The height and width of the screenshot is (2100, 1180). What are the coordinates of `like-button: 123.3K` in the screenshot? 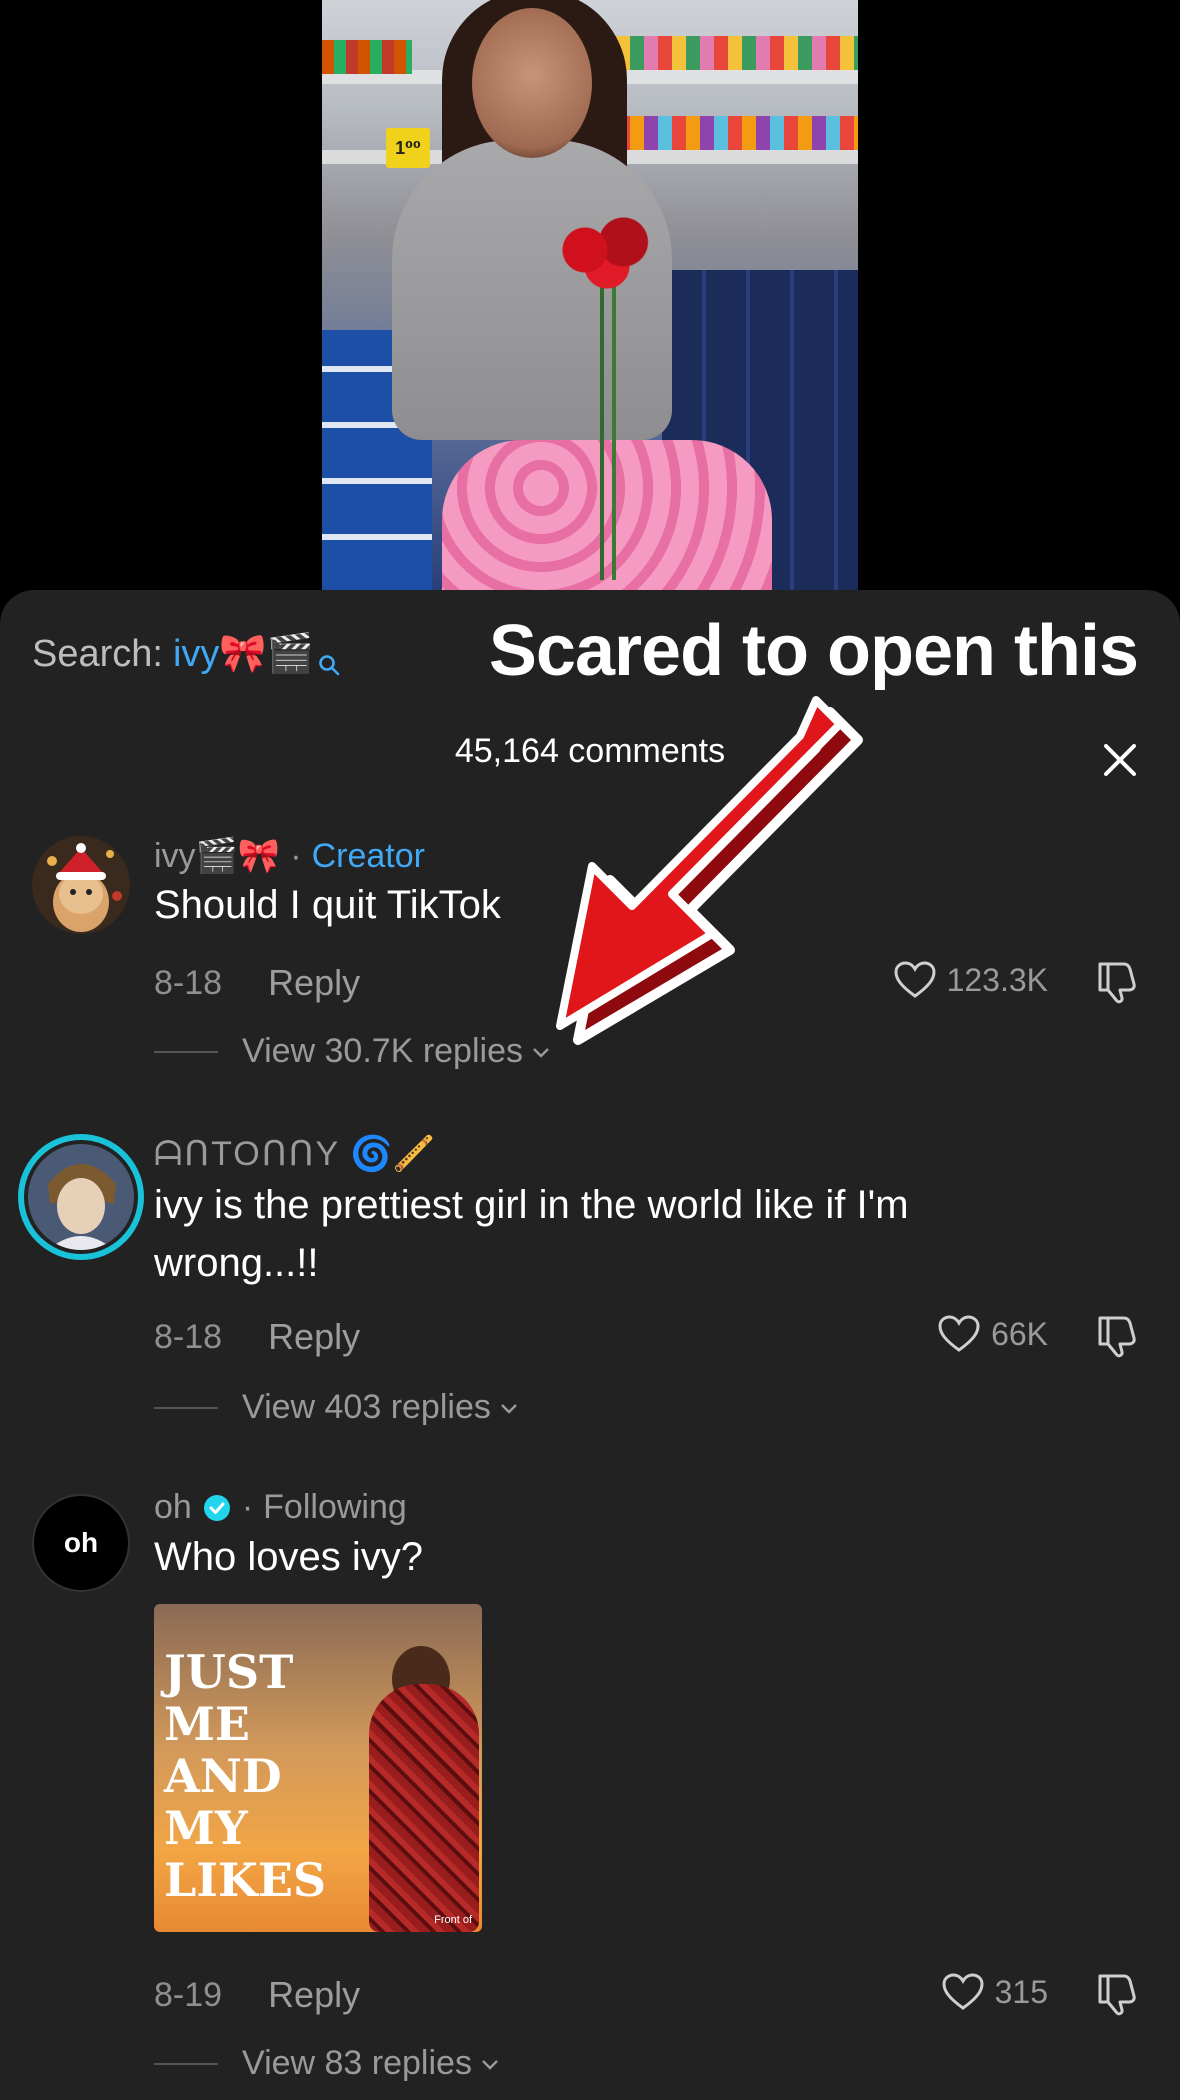 It's located at (970, 980).